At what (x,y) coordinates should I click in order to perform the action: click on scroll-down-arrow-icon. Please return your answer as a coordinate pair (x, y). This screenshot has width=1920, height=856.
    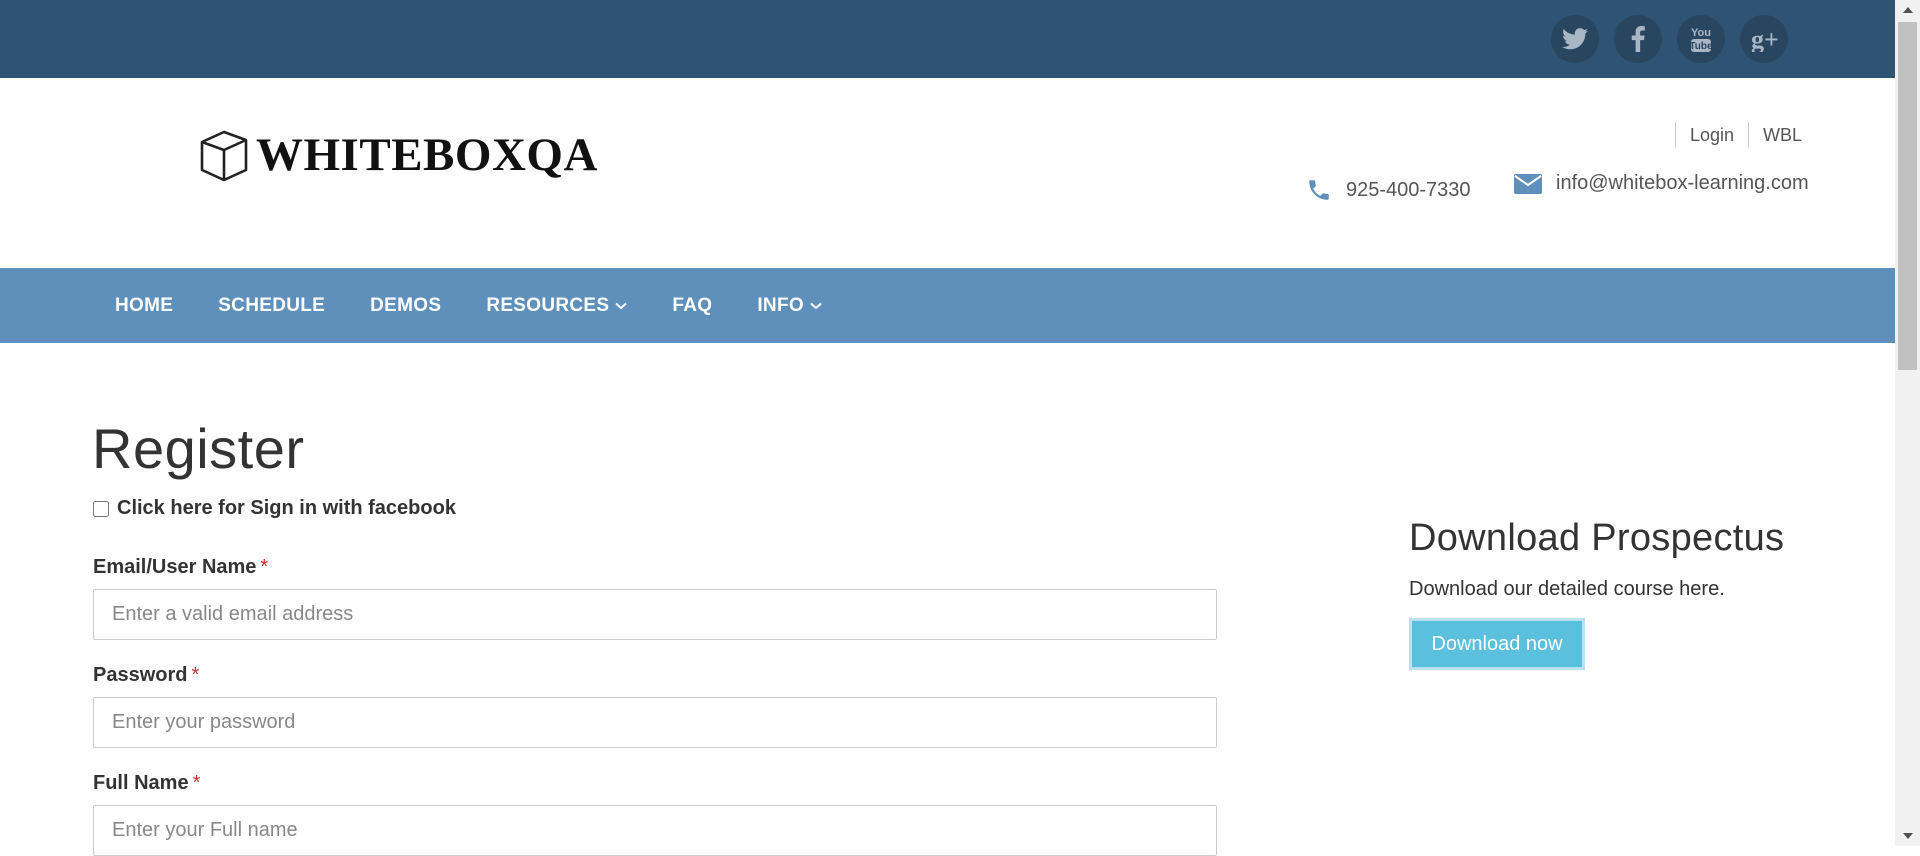
    Looking at the image, I should click on (1907, 836).